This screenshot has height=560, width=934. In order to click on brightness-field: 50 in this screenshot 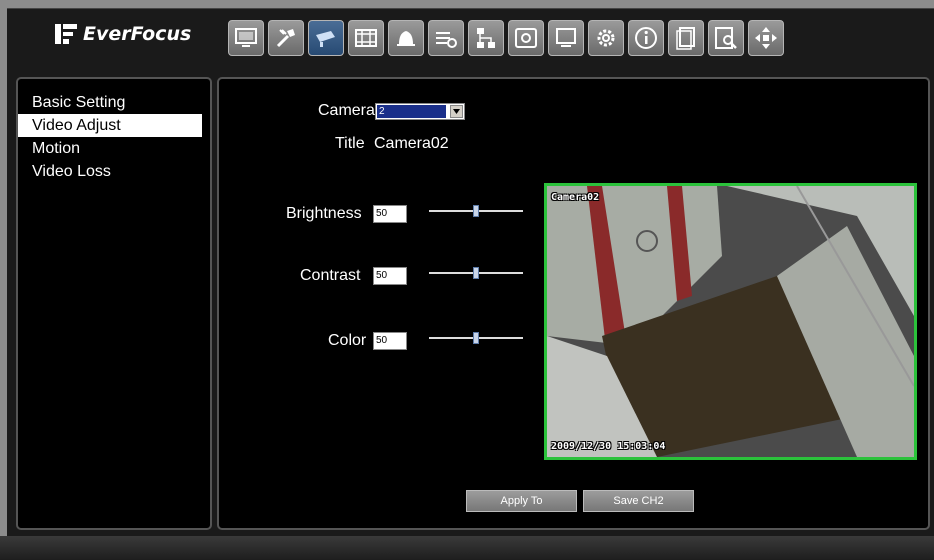, I will do `click(390, 214)`.